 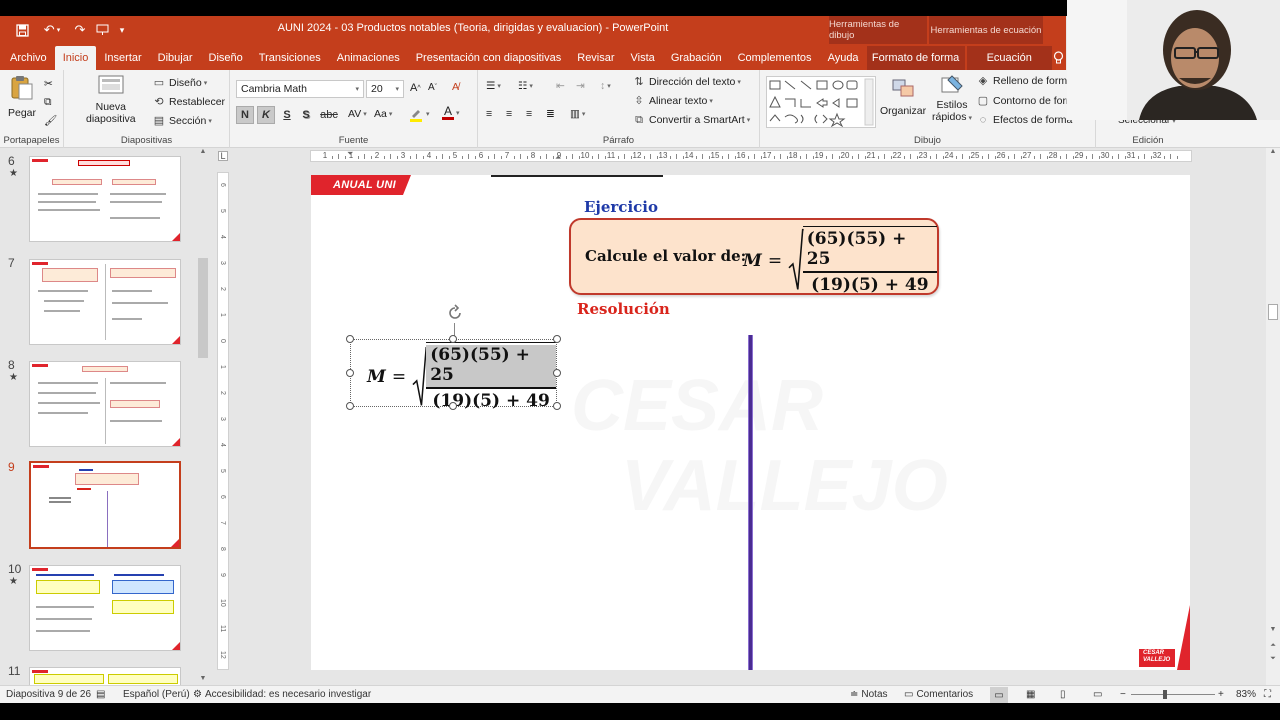 I want to click on right-indent-marker: ⏶, so click(x=558, y=158).